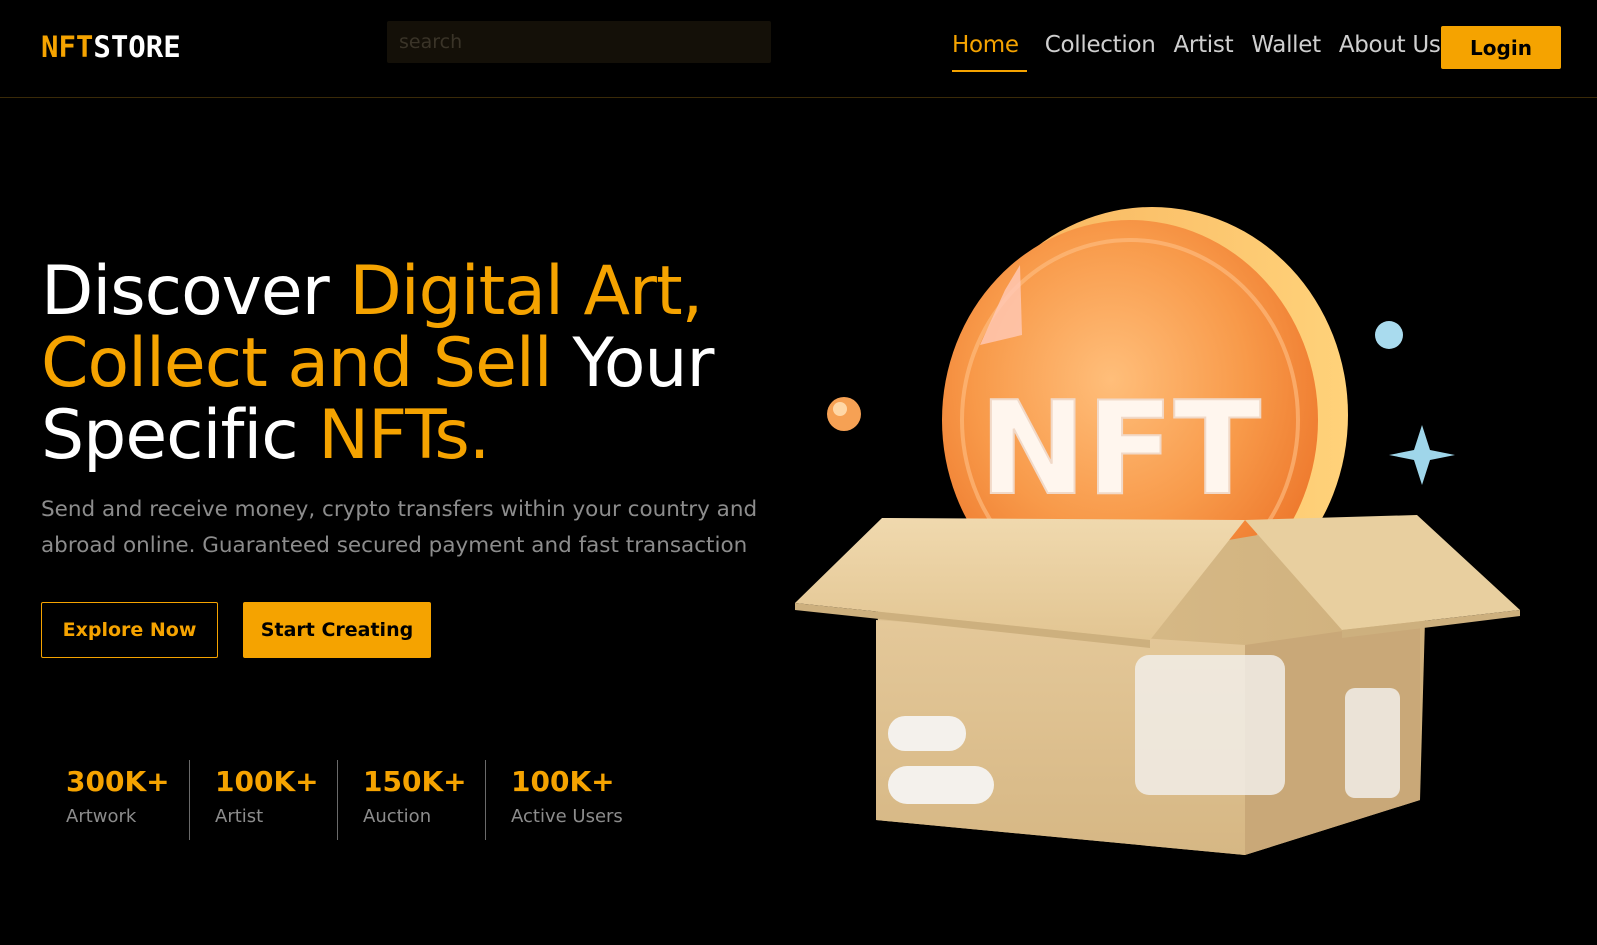 This screenshot has width=1597, height=945. What do you see at coordinates (844, 414) in the screenshot?
I see `orange-ball-icon` at bounding box center [844, 414].